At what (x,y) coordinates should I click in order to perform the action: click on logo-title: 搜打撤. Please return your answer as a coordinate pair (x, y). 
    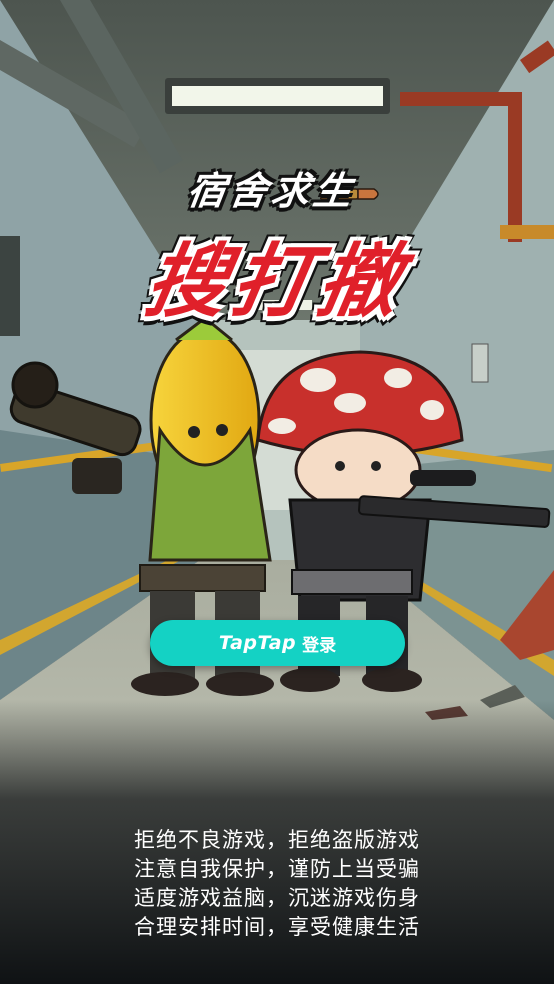
    Looking at the image, I should click on (276, 281).